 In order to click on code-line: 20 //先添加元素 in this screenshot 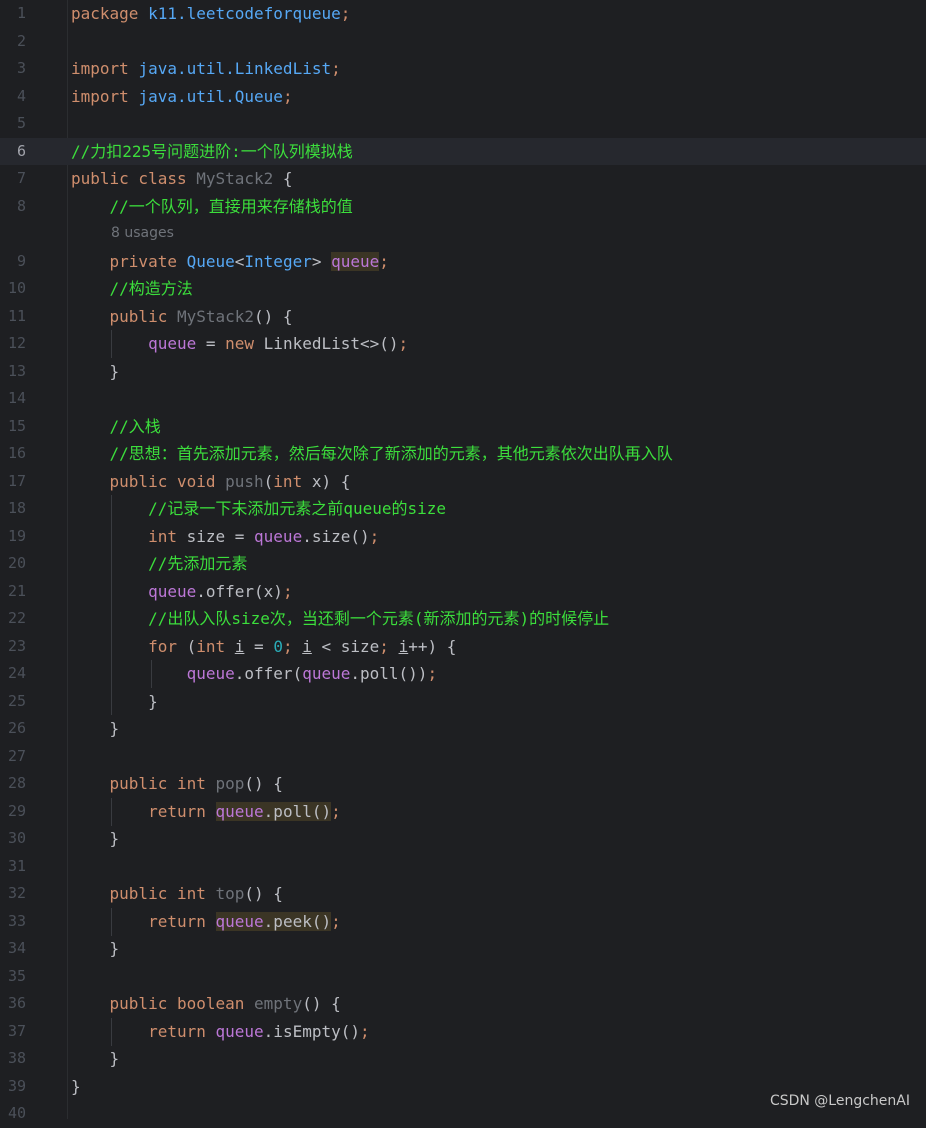, I will do `click(463, 564)`.